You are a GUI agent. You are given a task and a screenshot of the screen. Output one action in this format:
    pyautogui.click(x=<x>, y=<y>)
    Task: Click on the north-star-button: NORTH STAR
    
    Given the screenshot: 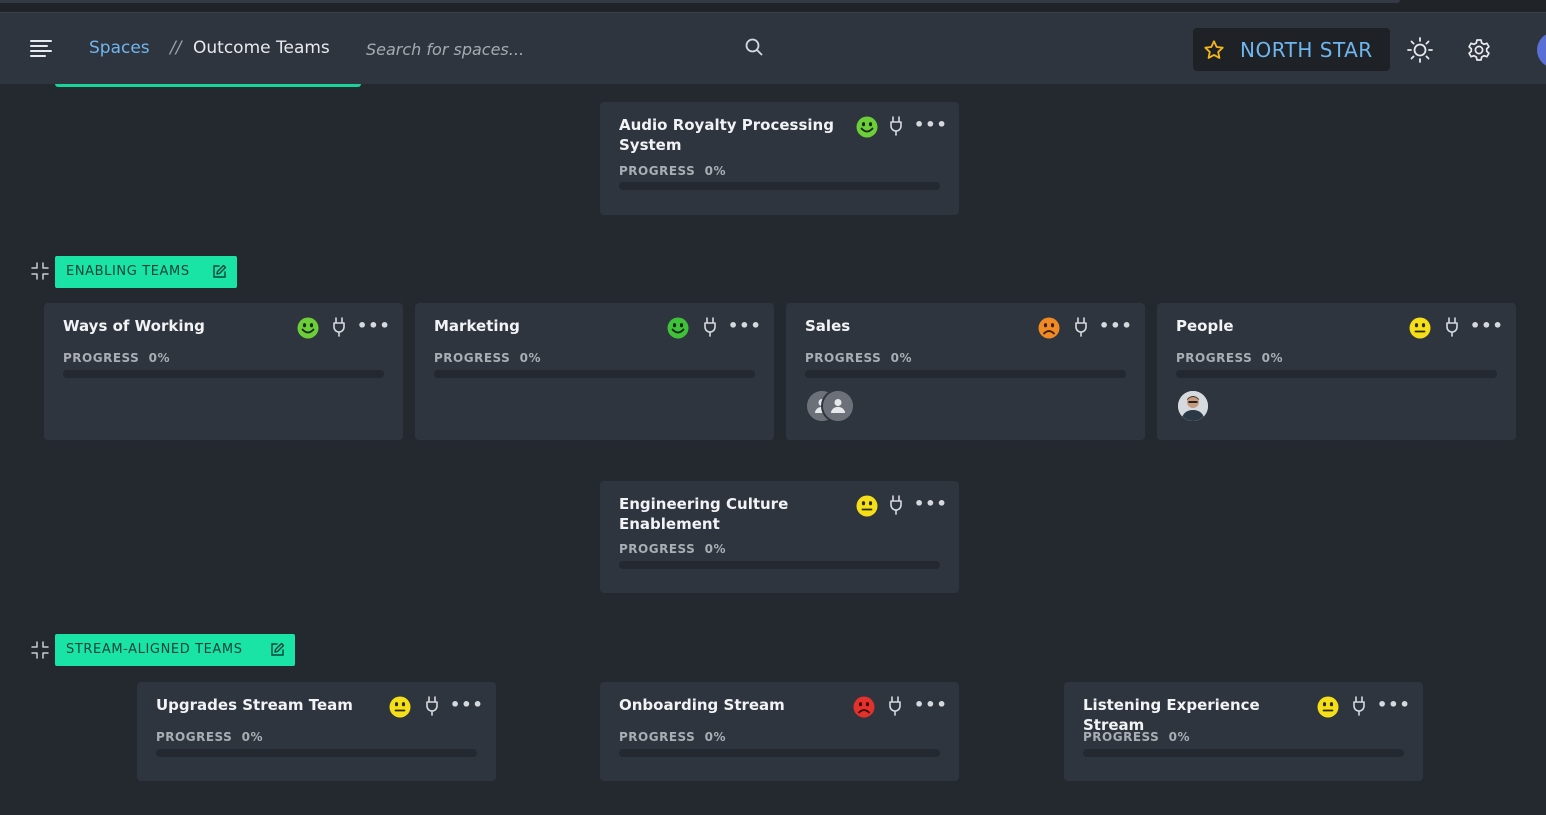 What is the action you would take?
    pyautogui.click(x=1291, y=49)
    